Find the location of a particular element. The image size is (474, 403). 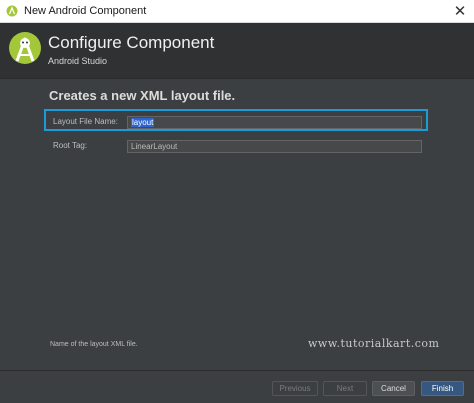

window-titlebar: New Android Component ✕ is located at coordinates (237, 11).